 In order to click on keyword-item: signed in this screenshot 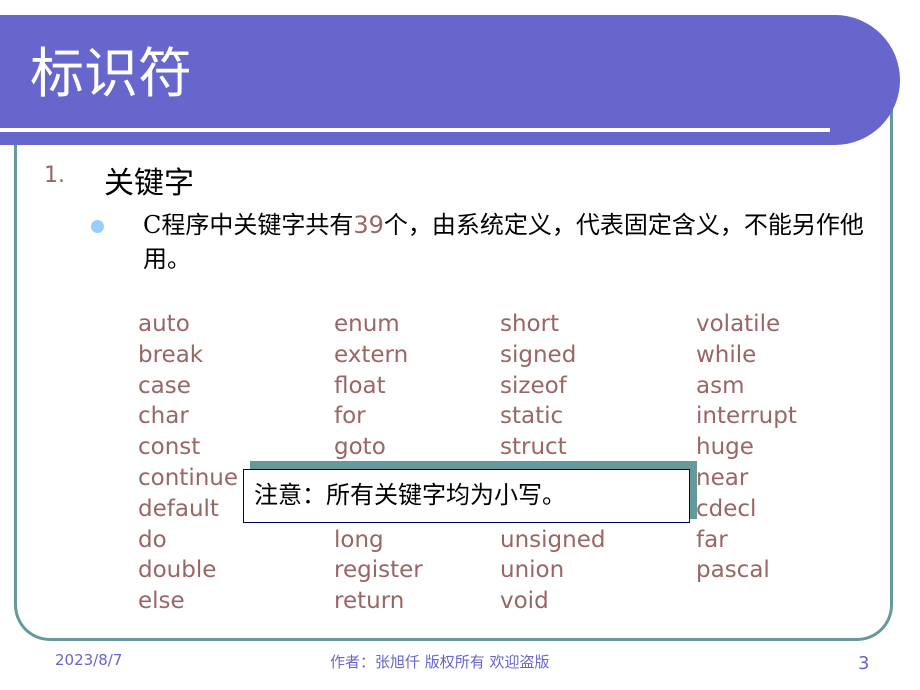, I will do `click(538, 354)`.